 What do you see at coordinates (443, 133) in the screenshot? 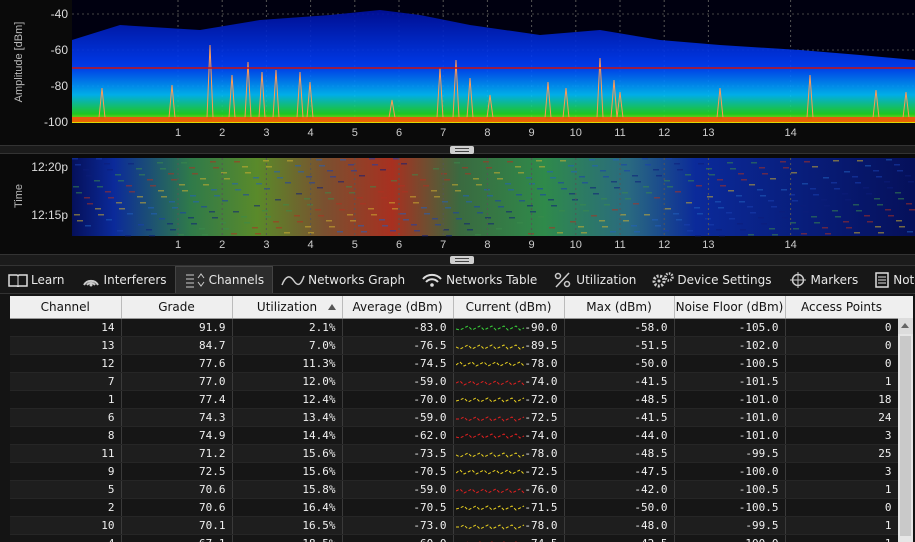
I see `spectrum-channel-label: 7` at bounding box center [443, 133].